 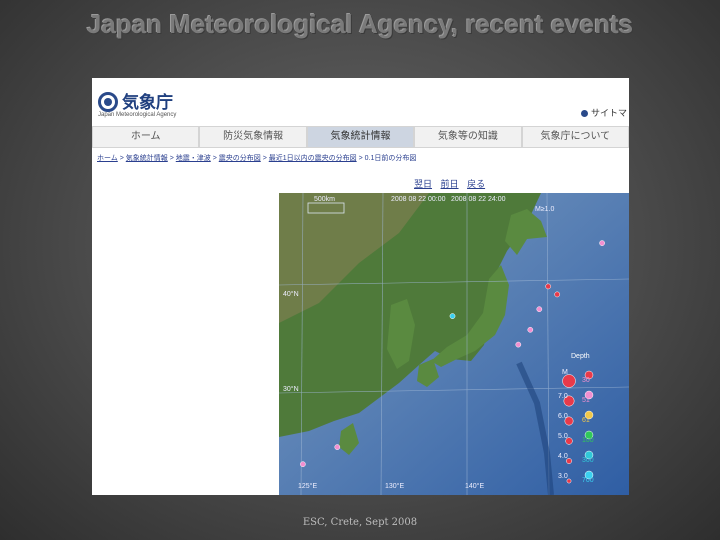 I want to click on prev-day-link: 前日, so click(x=450, y=184).